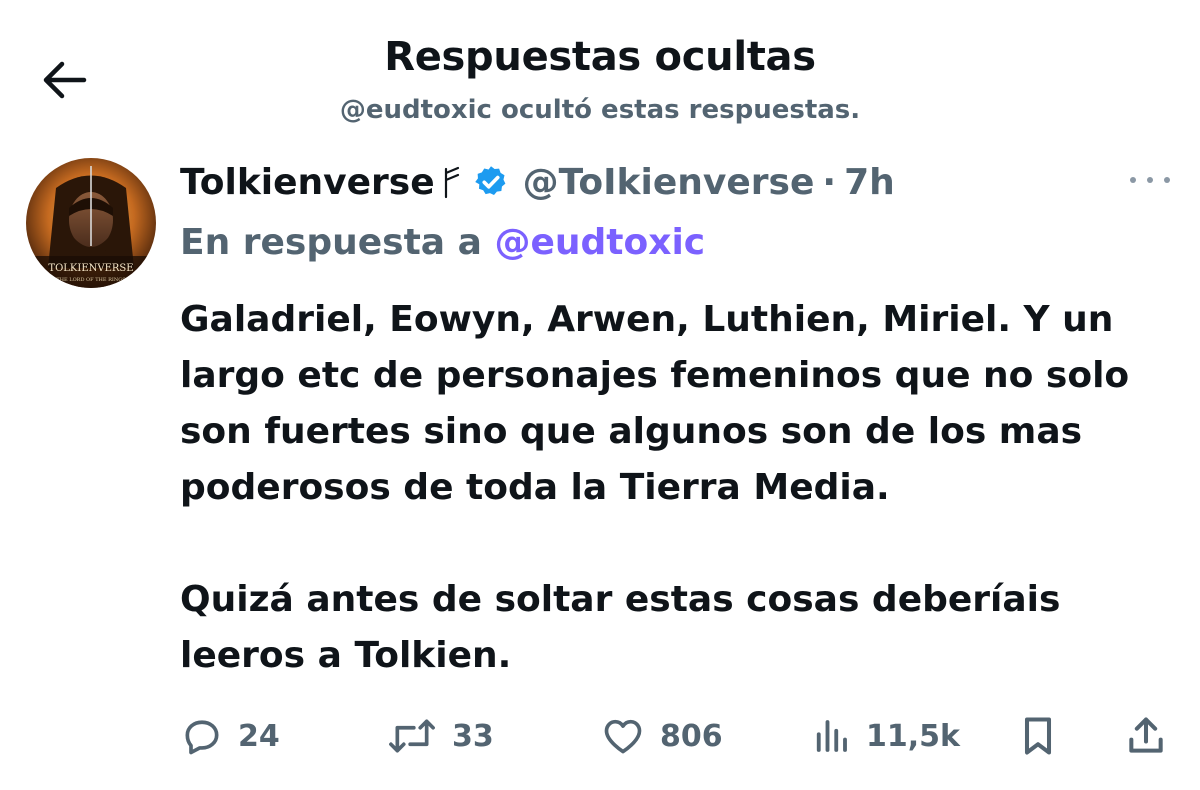  I want to click on avatar-image: TOLKIENVERSE THE LORD OF THE RINGS, so click(91, 223).